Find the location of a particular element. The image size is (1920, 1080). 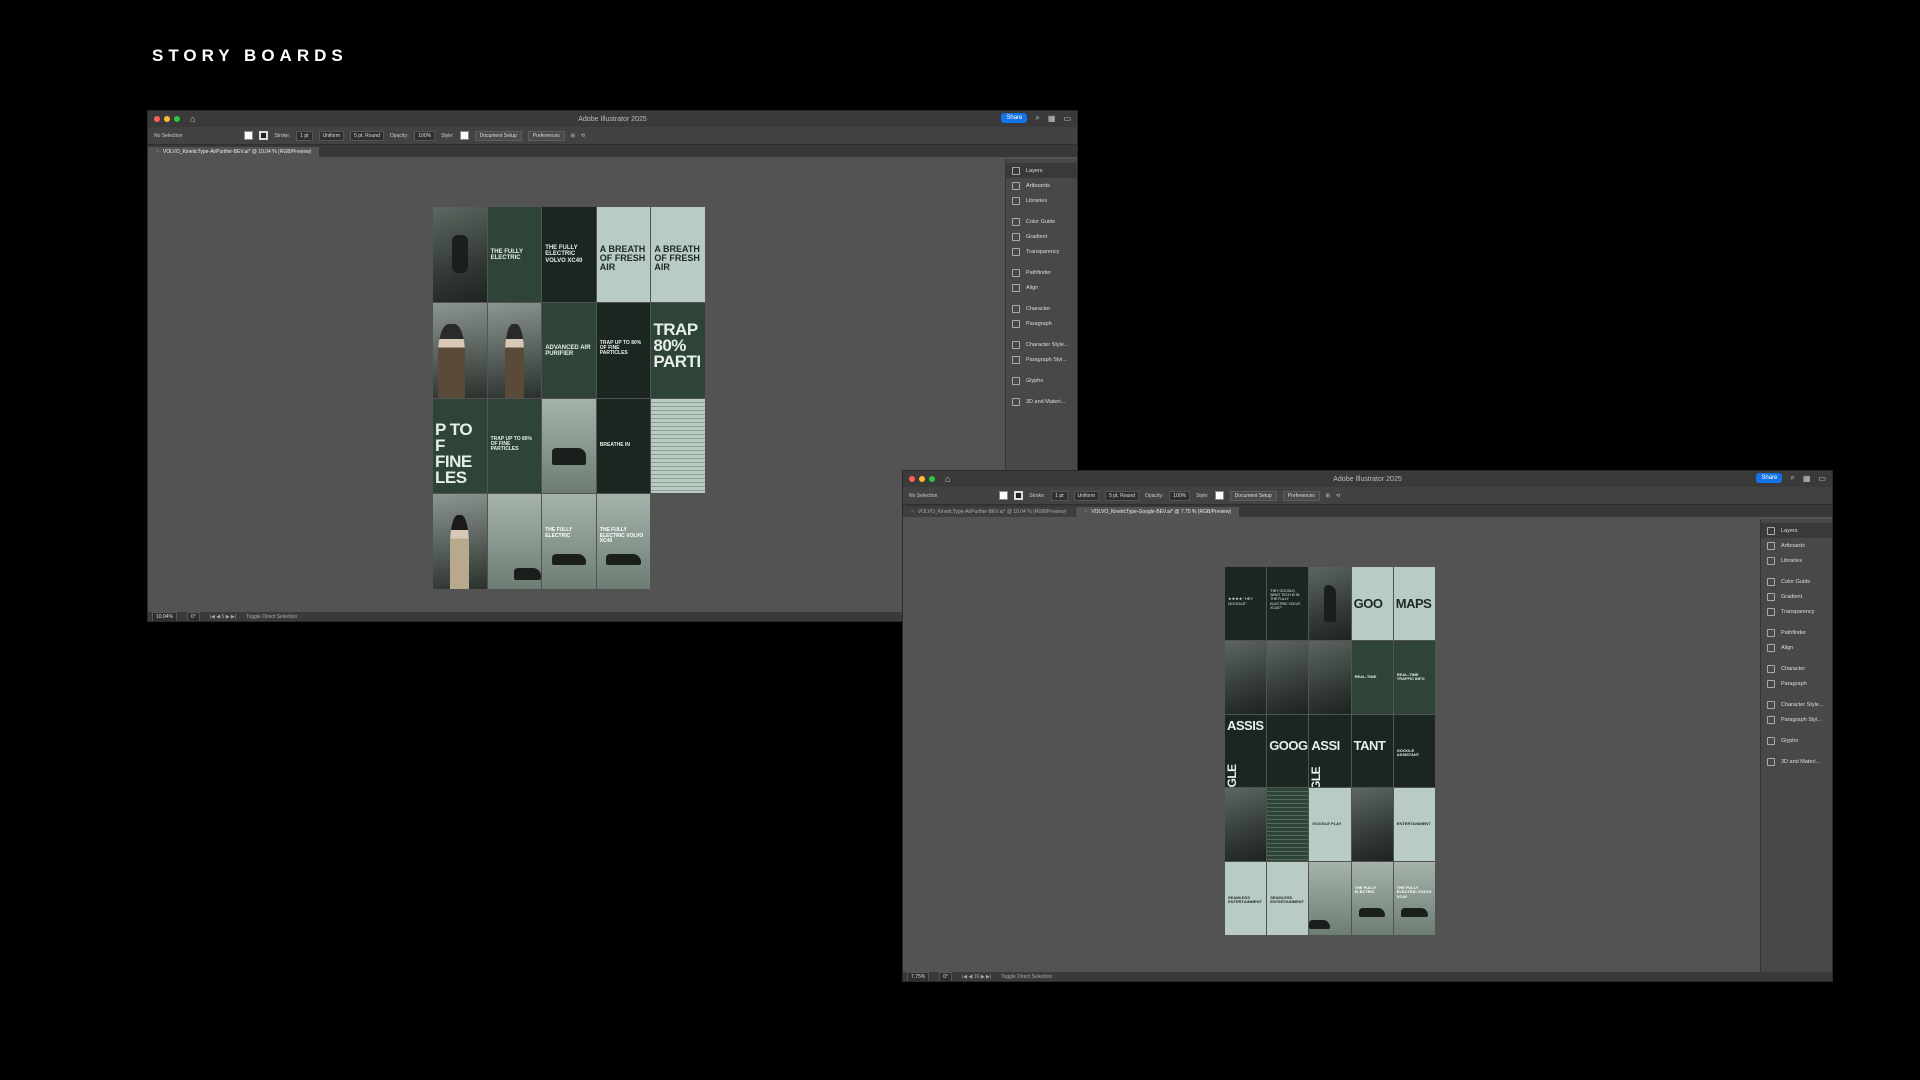

storyboard-frame: MAPS is located at coordinates (1414, 603).